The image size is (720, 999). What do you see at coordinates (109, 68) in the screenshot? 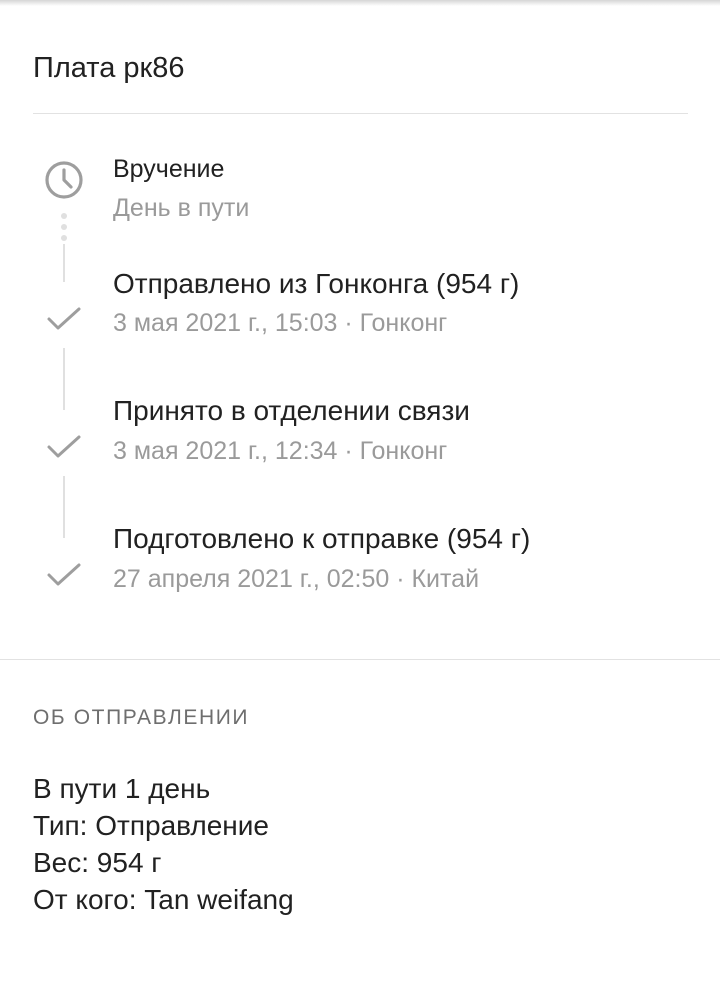
I see `parcel-title: Плата рк86` at bounding box center [109, 68].